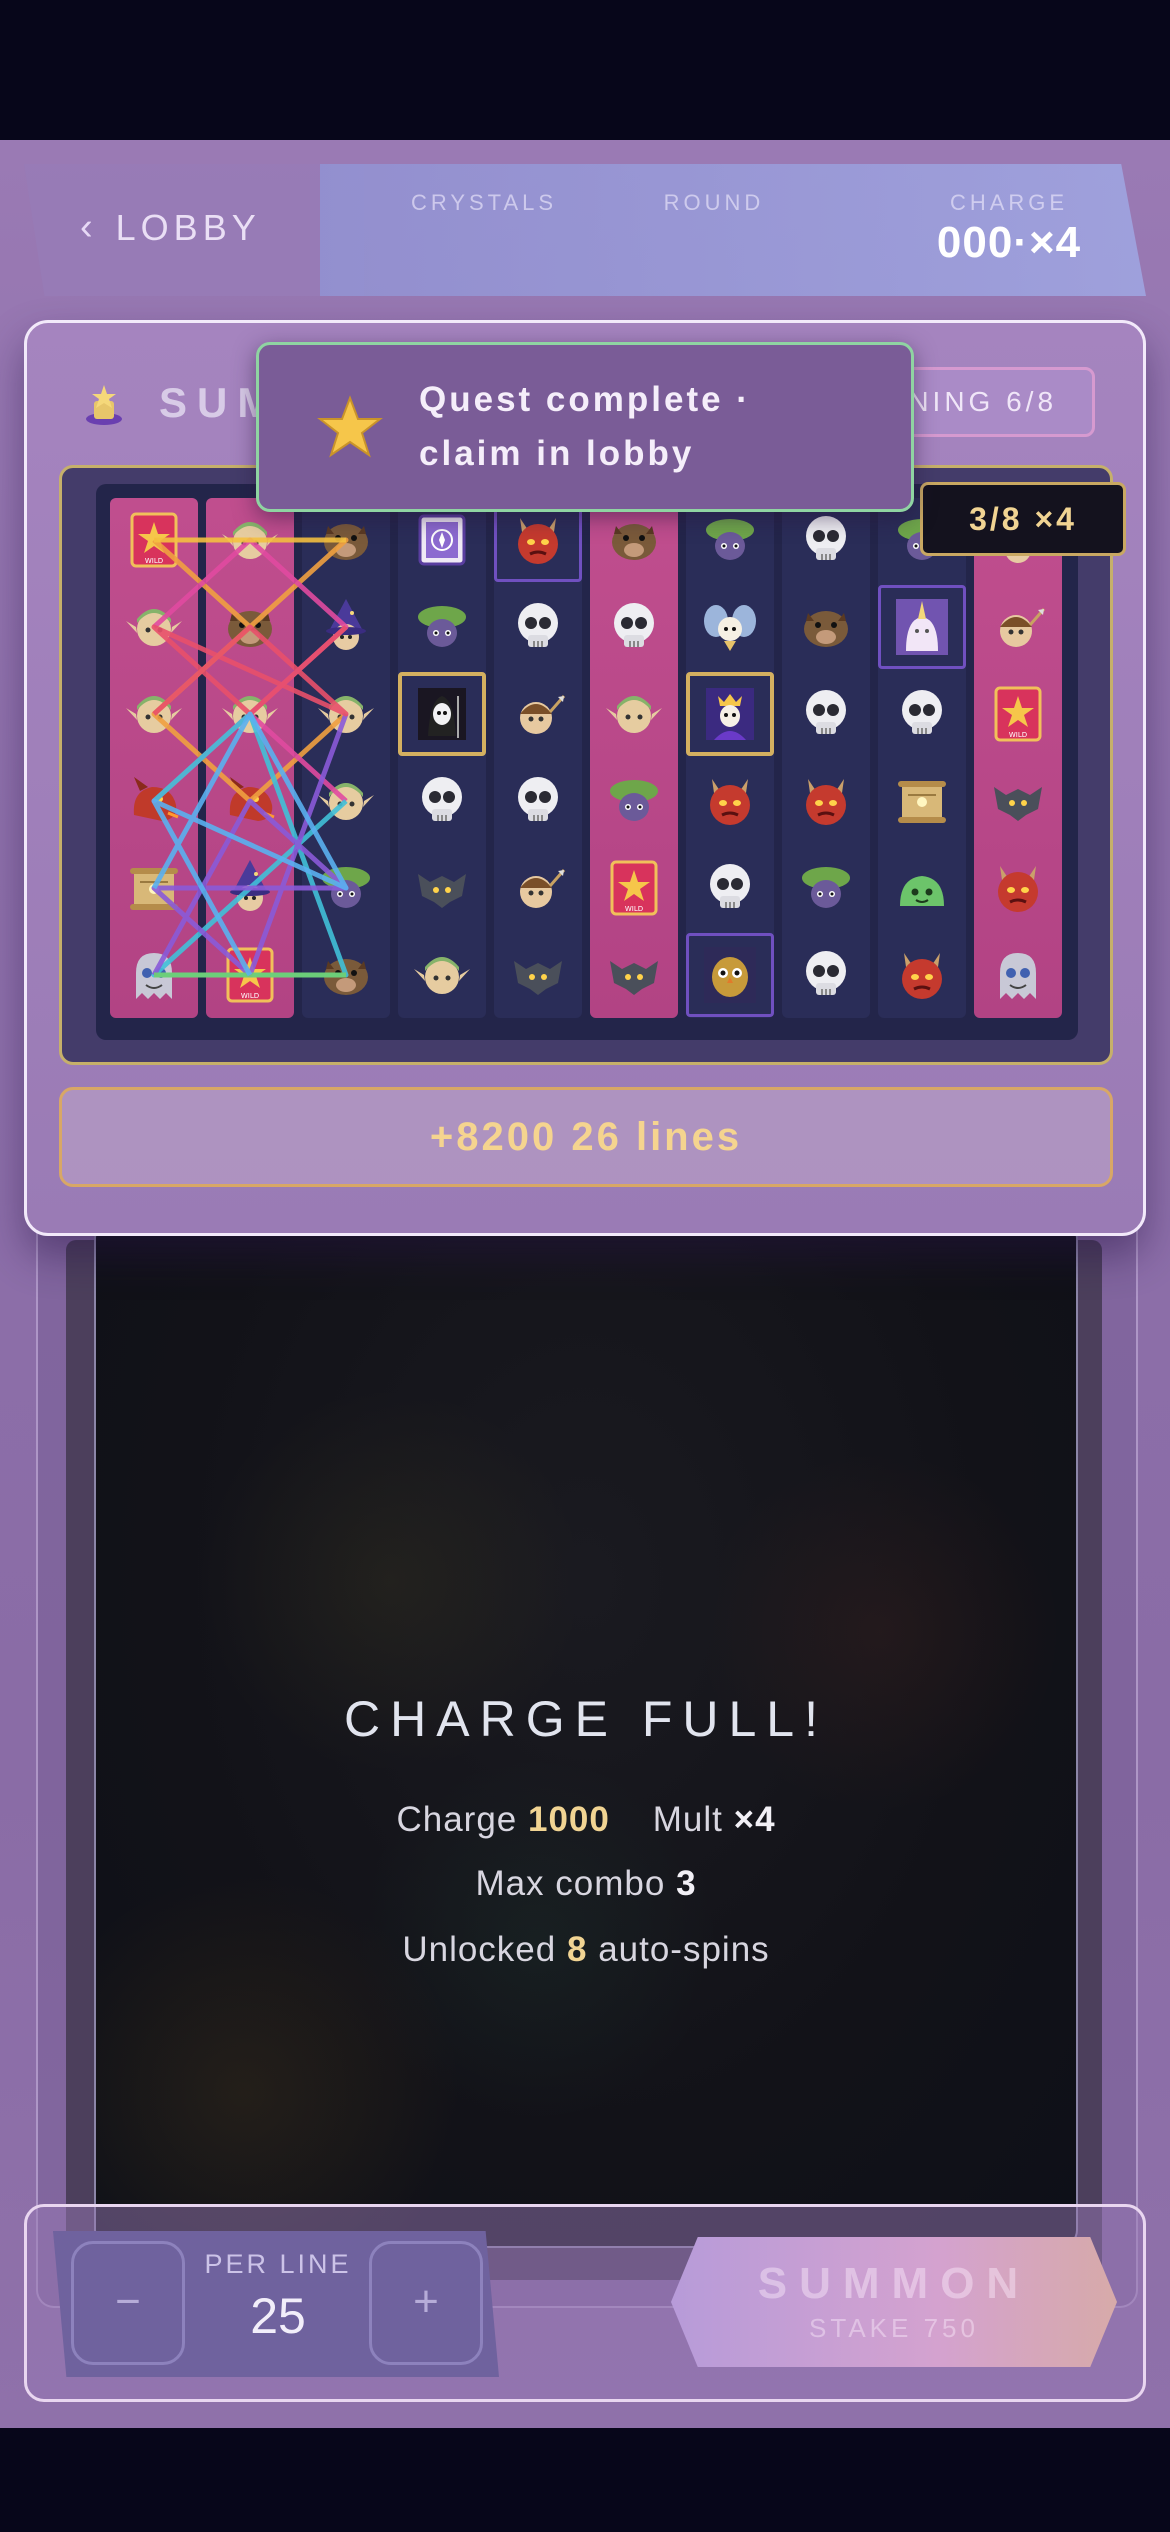 This screenshot has width=1170, height=2532. I want to click on bat-symbol, so click(1018, 801).